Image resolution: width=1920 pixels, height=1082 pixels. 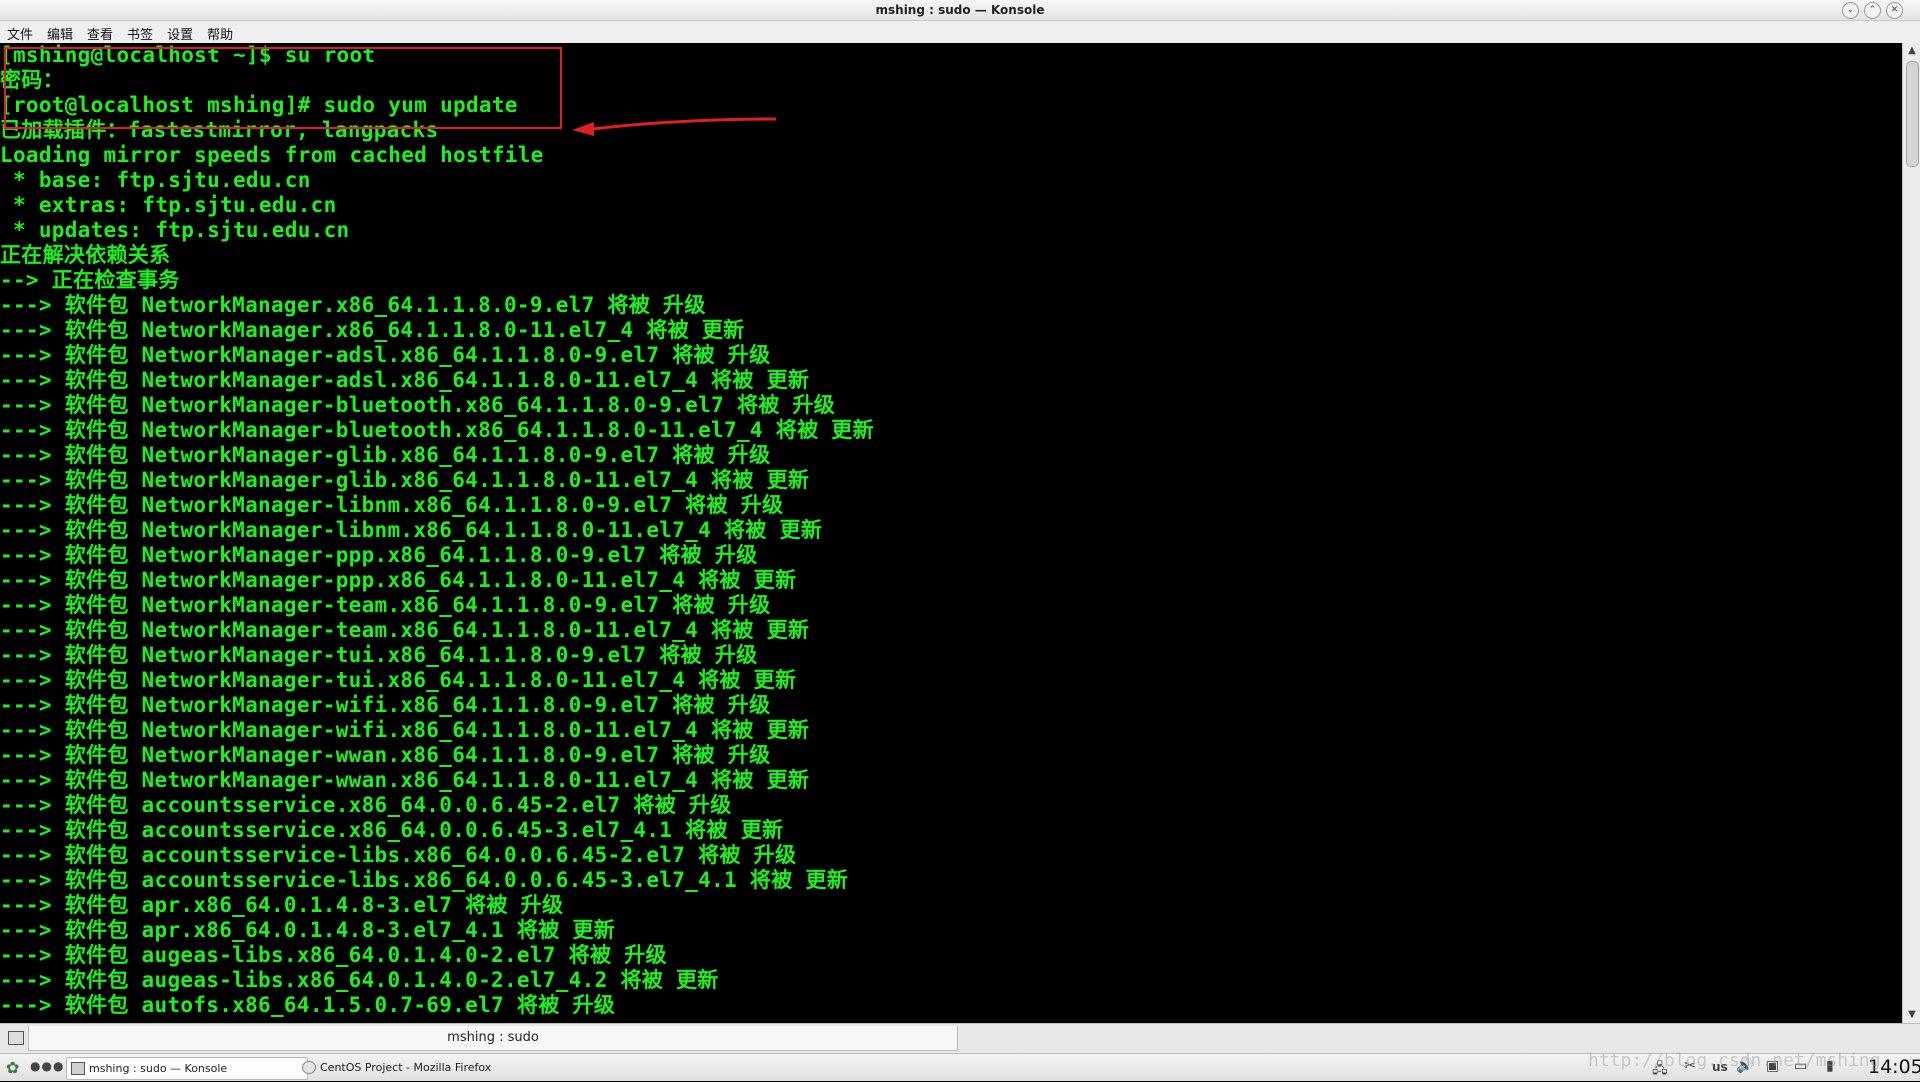 I want to click on pager-icon: ●●●, so click(x=47, y=1066).